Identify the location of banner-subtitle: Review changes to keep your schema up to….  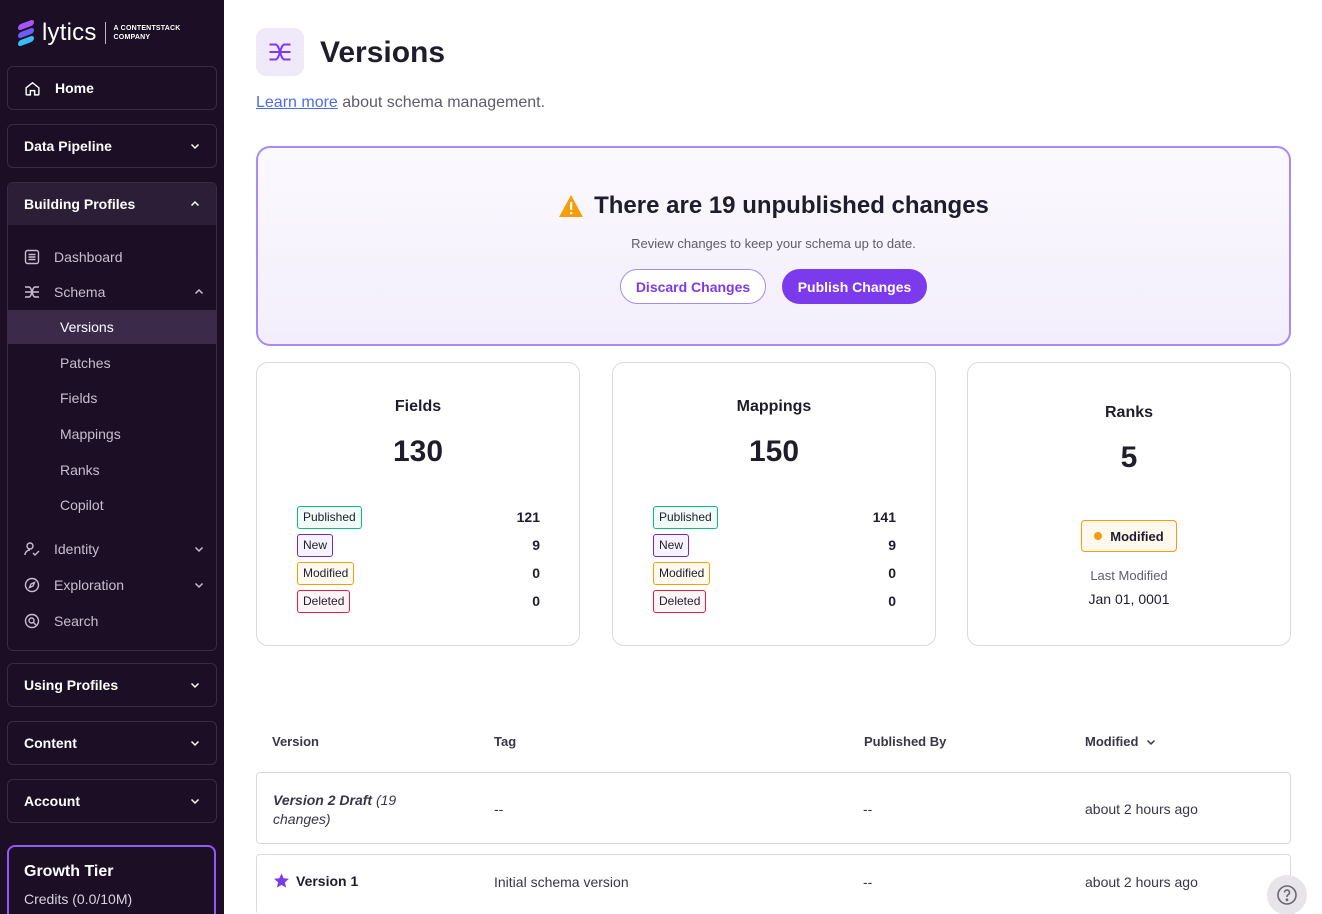
(773, 243).